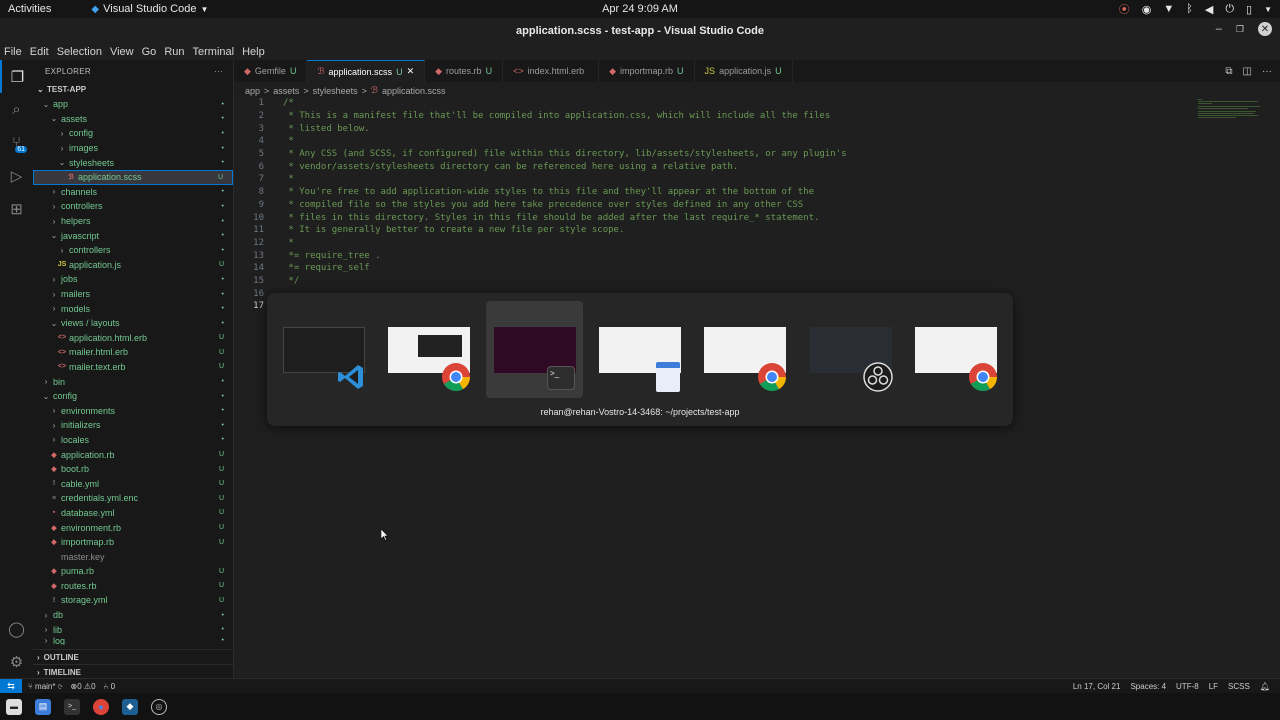 The width and height of the screenshot is (1280, 720). I want to click on notifications-bell-icon: 🔔︎, so click(1265, 686).